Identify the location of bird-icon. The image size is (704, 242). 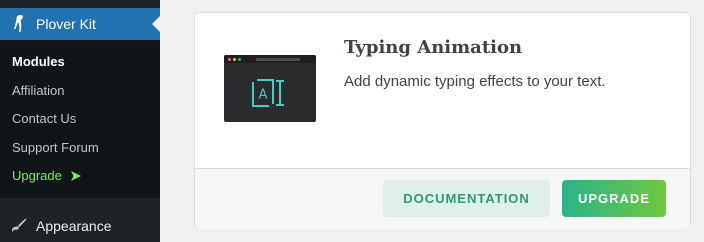
(19, 24).